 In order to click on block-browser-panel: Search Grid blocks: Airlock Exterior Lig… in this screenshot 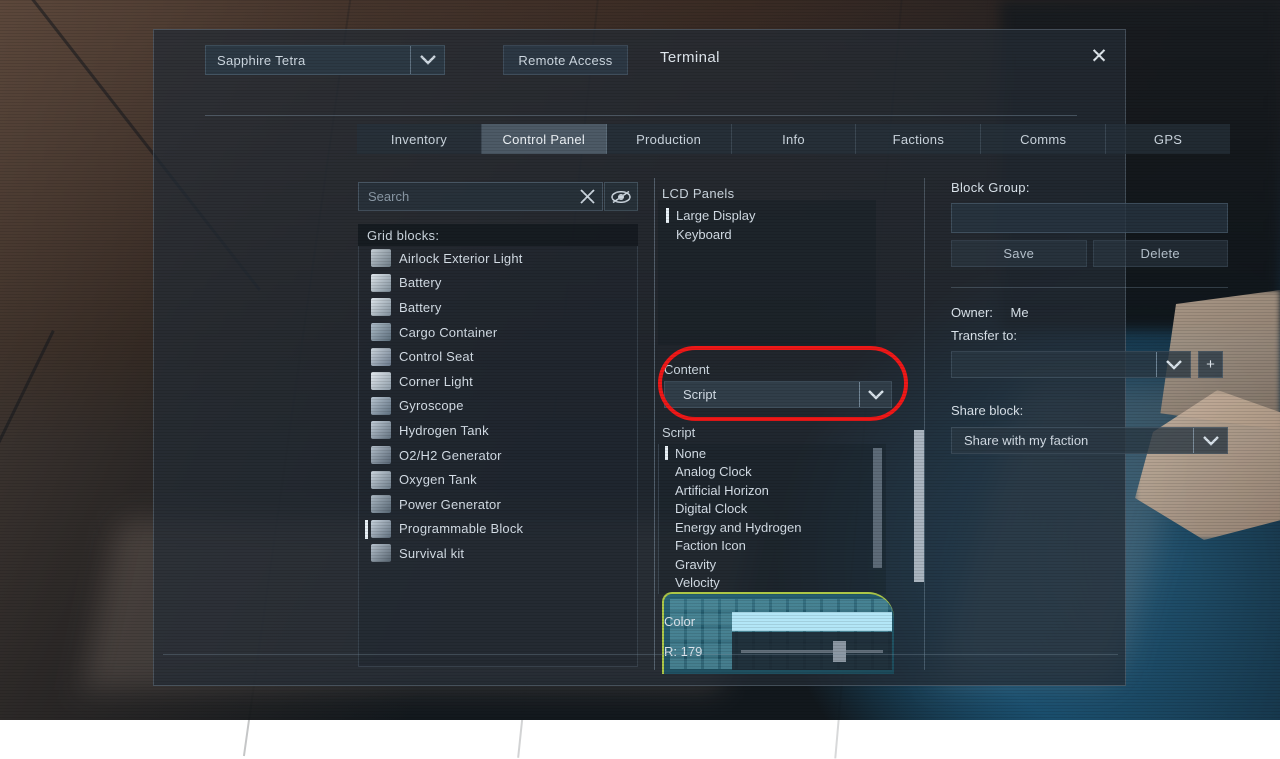, I will do `click(498, 424)`.